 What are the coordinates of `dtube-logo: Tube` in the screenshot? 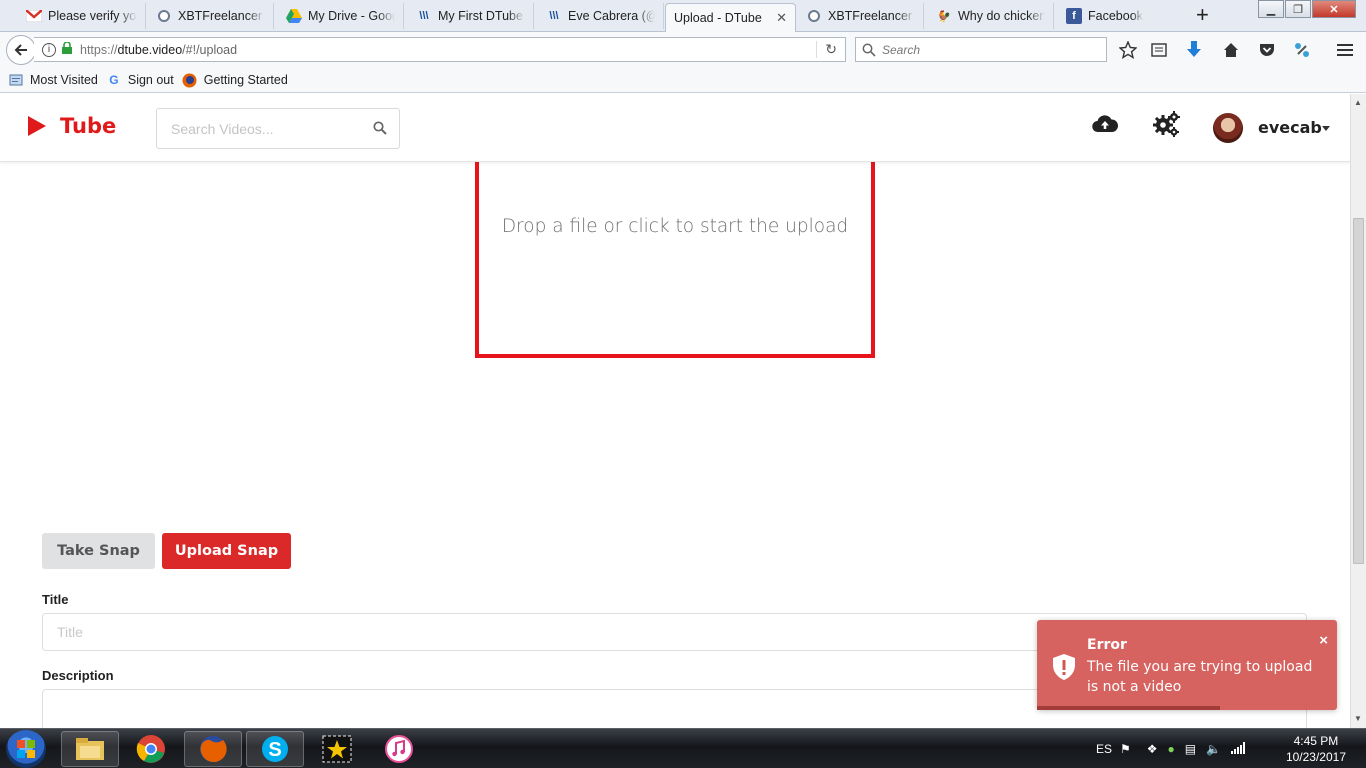 It's located at (72, 126).